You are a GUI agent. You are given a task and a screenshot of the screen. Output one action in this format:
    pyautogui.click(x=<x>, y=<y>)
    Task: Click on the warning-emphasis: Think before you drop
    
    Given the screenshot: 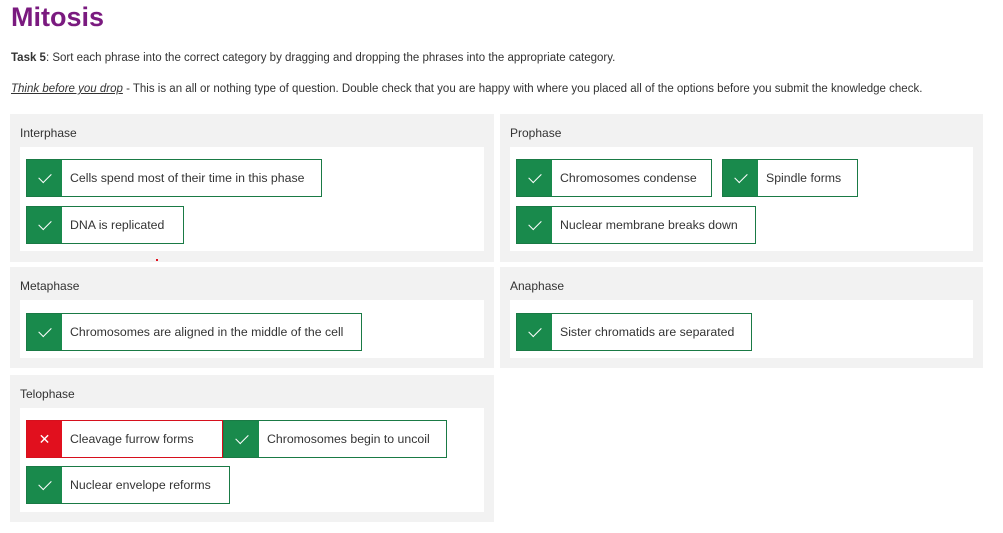 What is the action you would take?
    pyautogui.click(x=67, y=89)
    